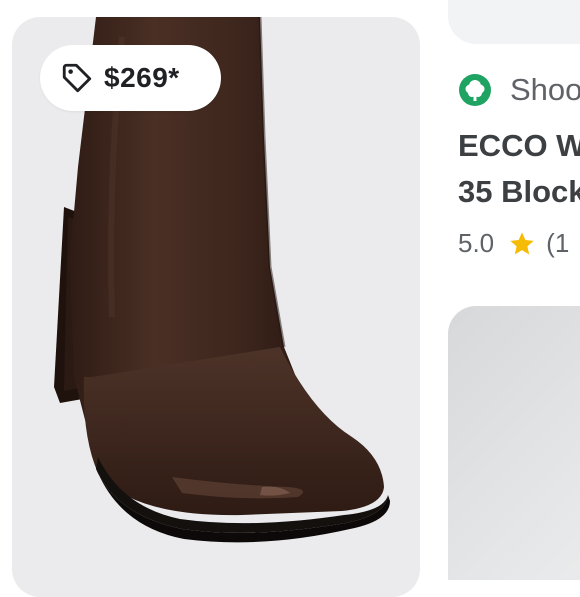 The height and width of the screenshot is (597, 580). Describe the element at coordinates (476, 243) in the screenshot. I see `rating-value: 5.0` at that location.